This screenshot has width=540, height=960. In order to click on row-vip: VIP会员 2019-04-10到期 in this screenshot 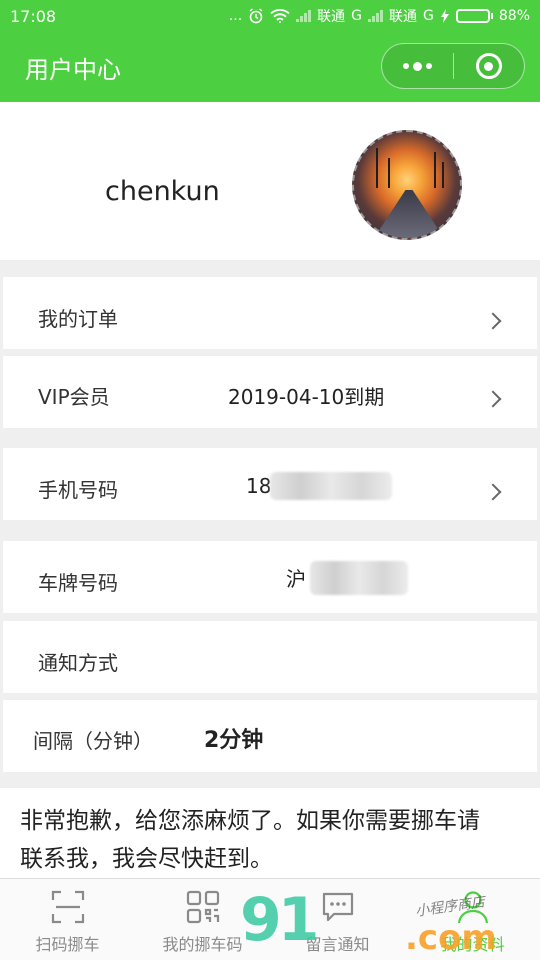, I will do `click(270, 392)`.